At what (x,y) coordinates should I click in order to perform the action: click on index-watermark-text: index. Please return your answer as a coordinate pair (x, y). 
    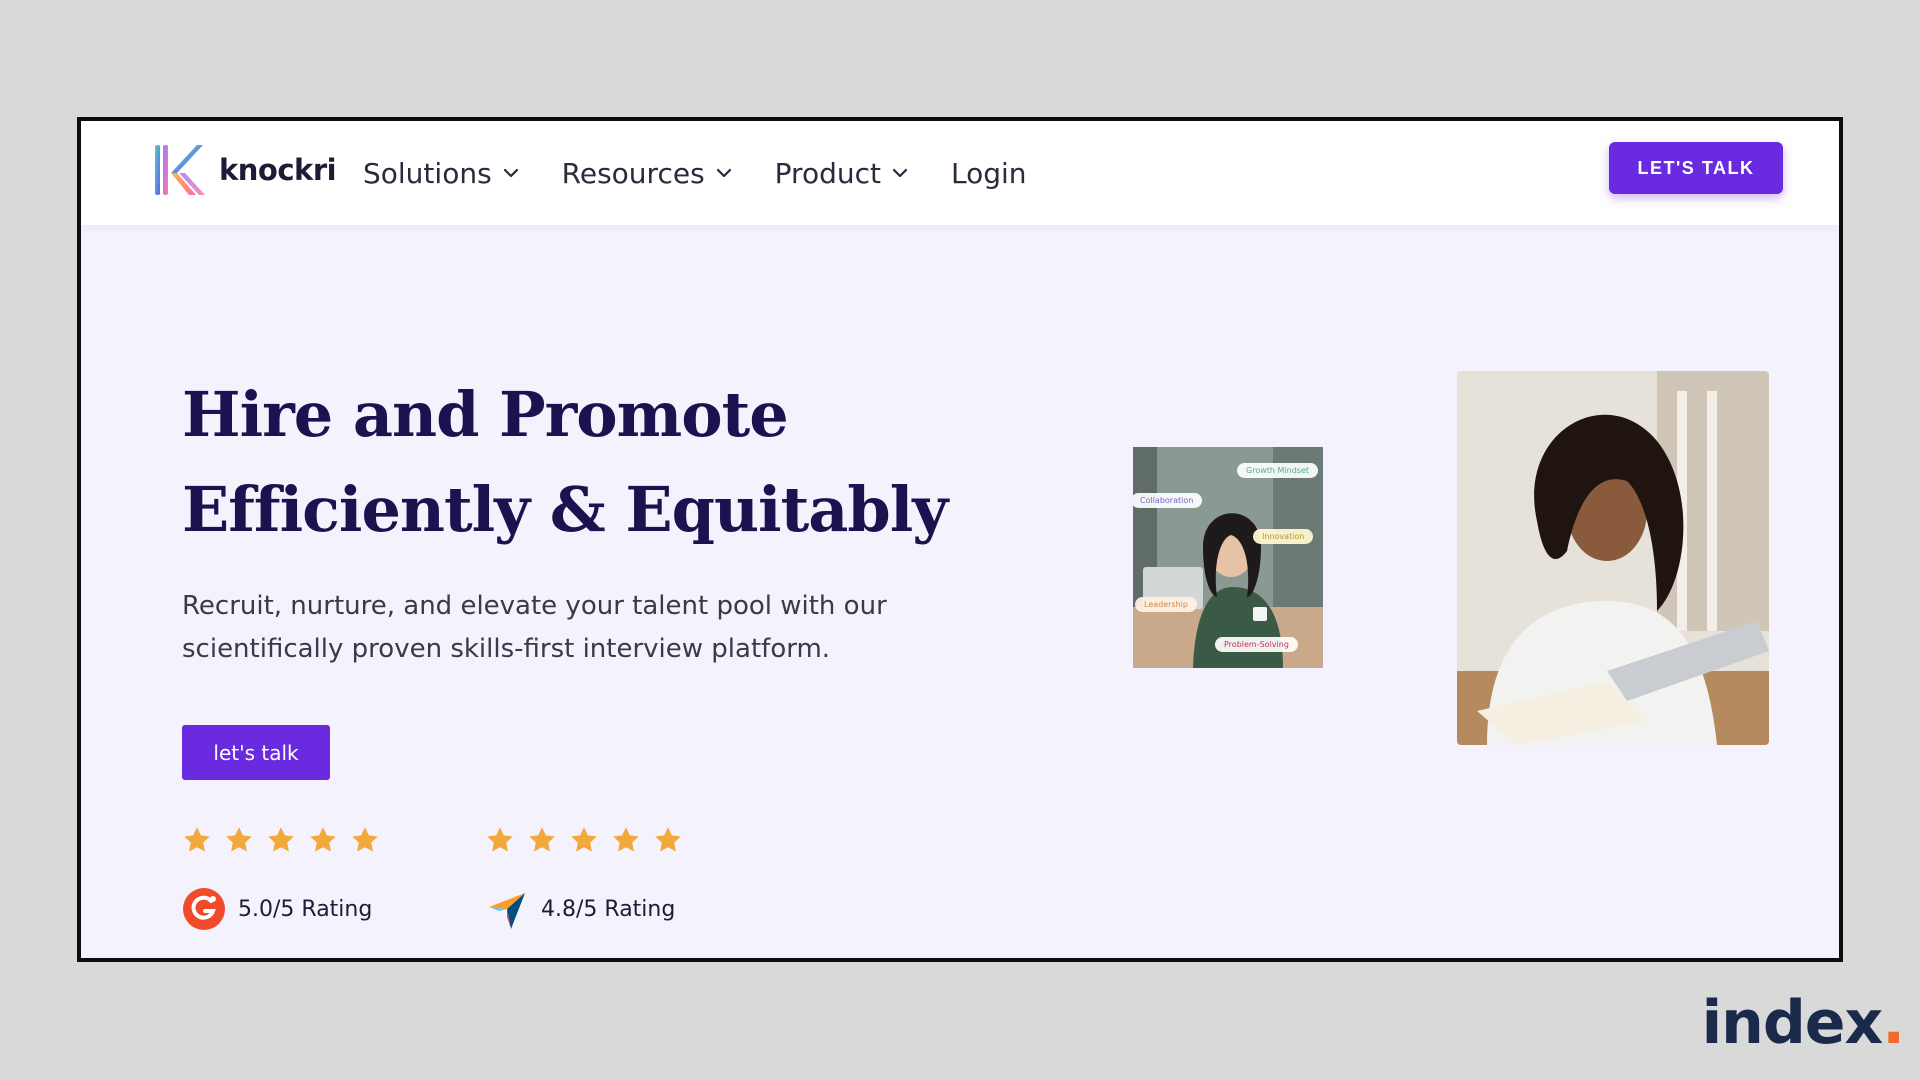
    Looking at the image, I should click on (1792, 1023).